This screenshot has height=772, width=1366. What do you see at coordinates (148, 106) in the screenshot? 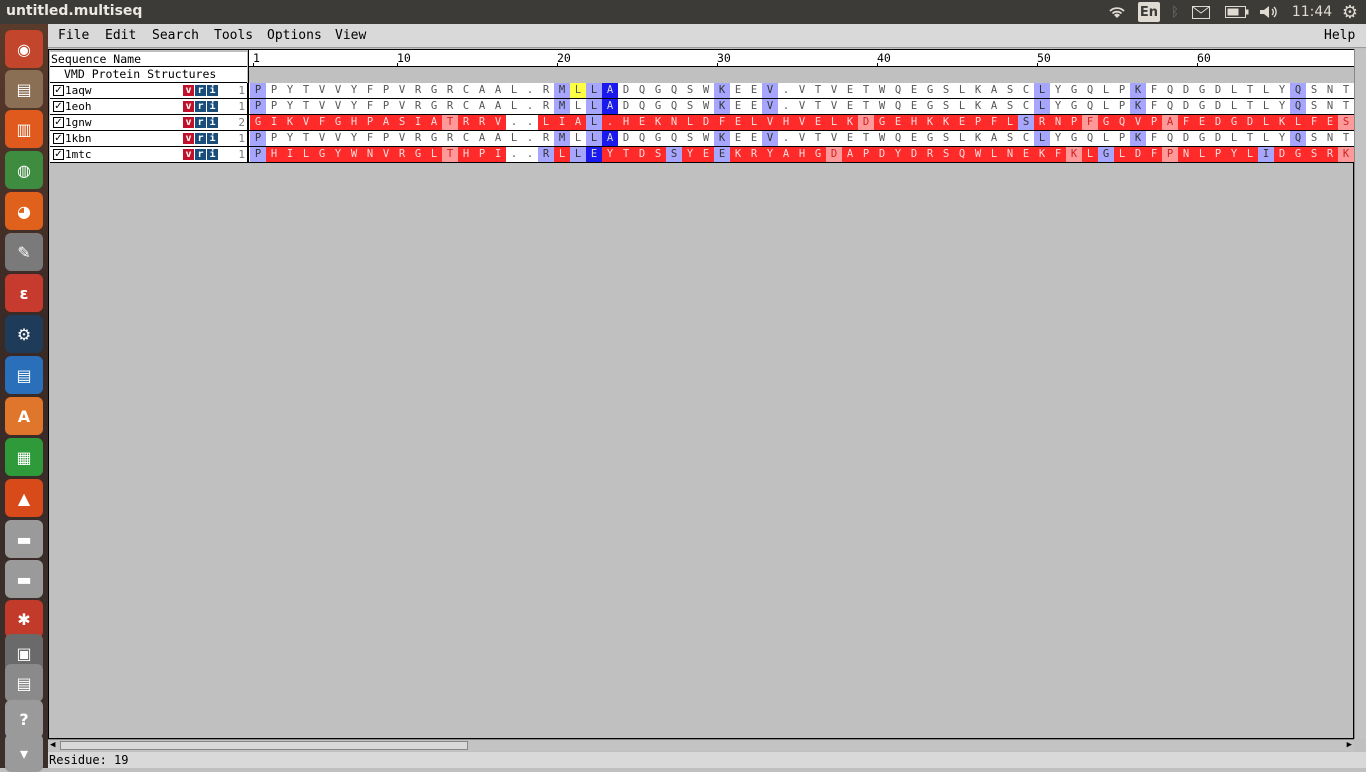
I see `sequence-name-cell: ✓ 1eoh v r i 1` at bounding box center [148, 106].